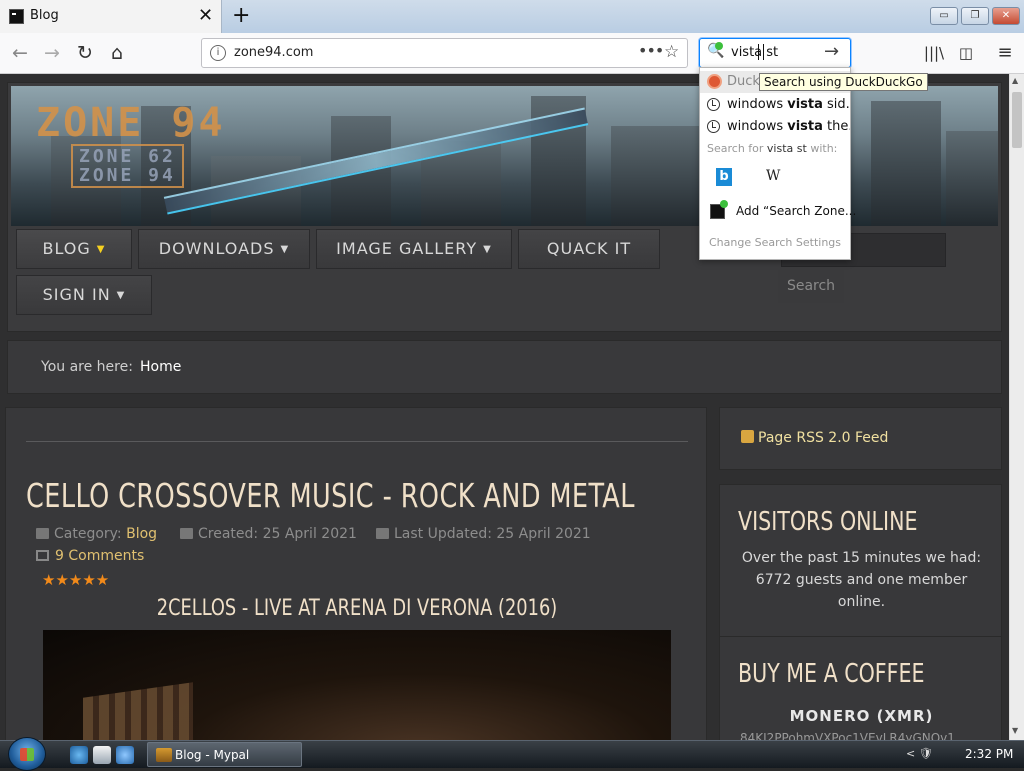  What do you see at coordinates (88, 534) in the screenshot?
I see `category-label: Category:` at bounding box center [88, 534].